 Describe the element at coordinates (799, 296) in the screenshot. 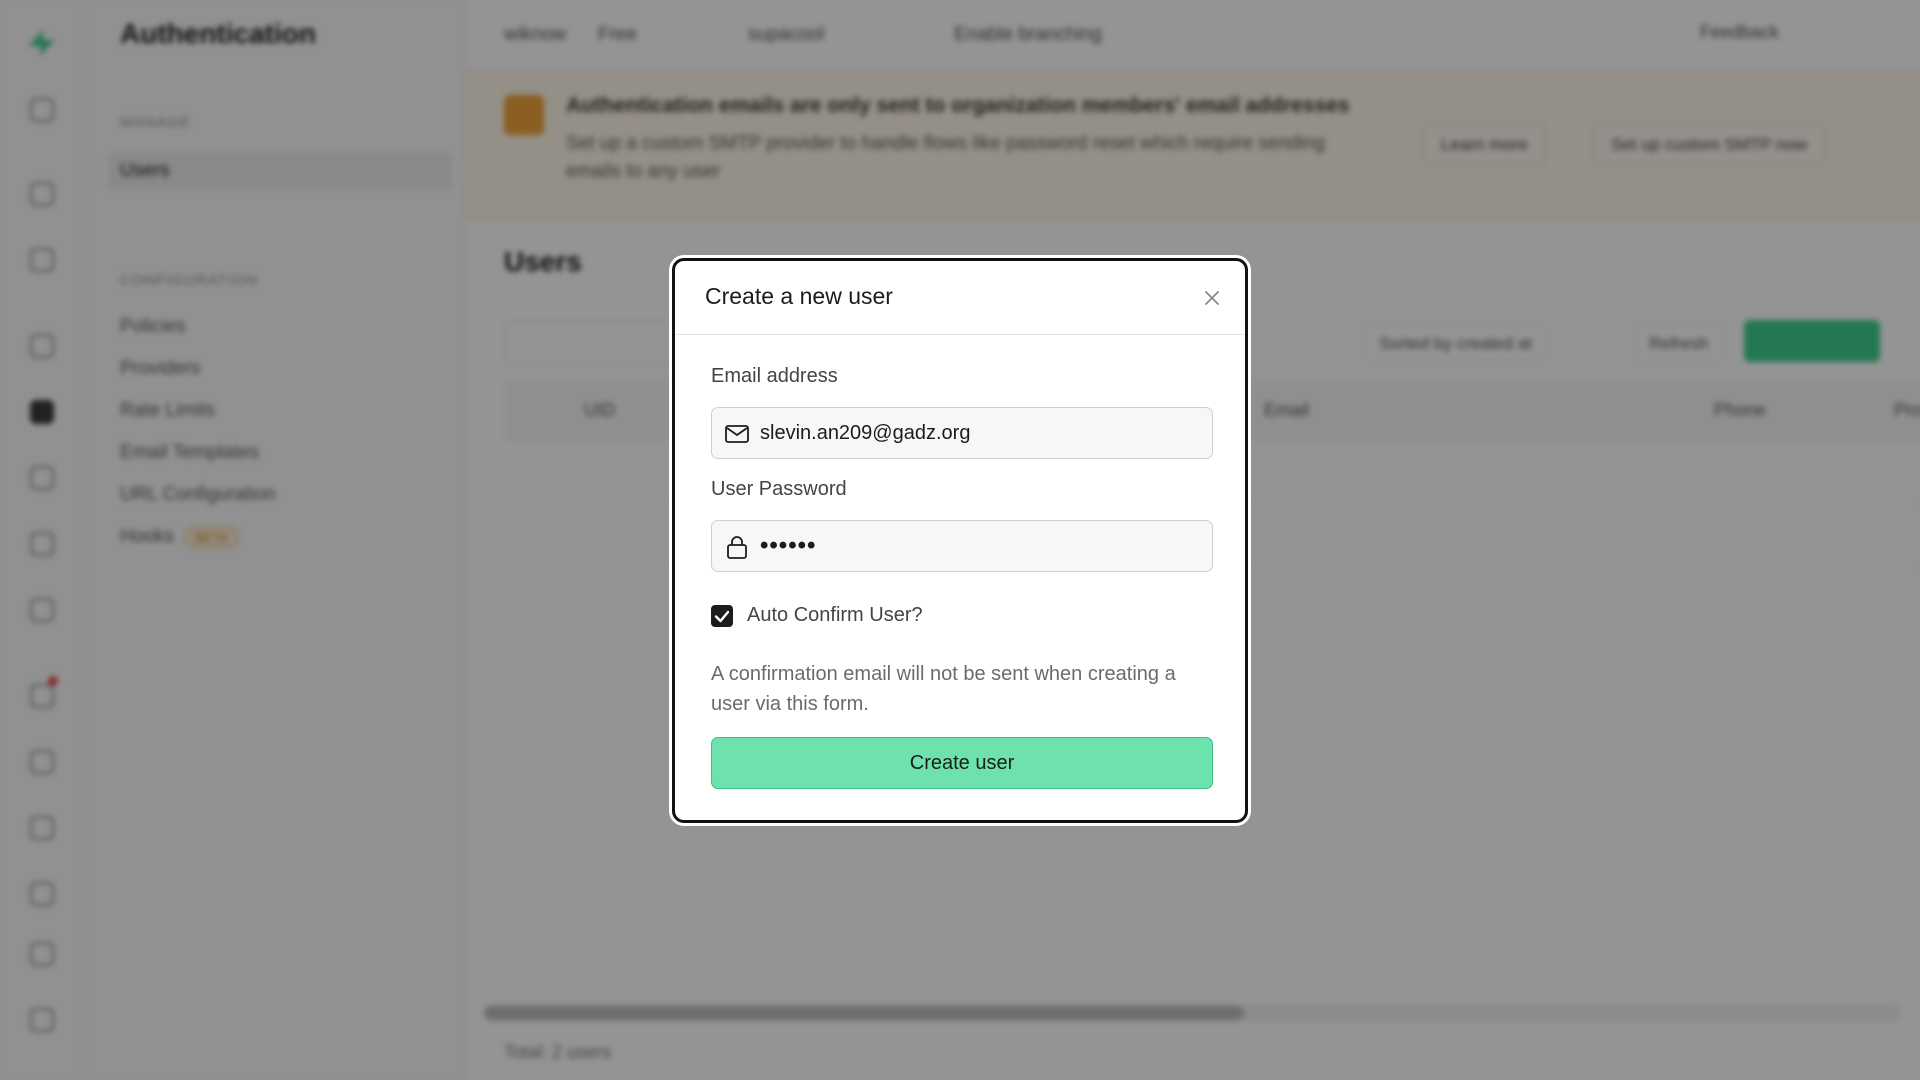

I see `dialog-title: Create a new user` at that location.